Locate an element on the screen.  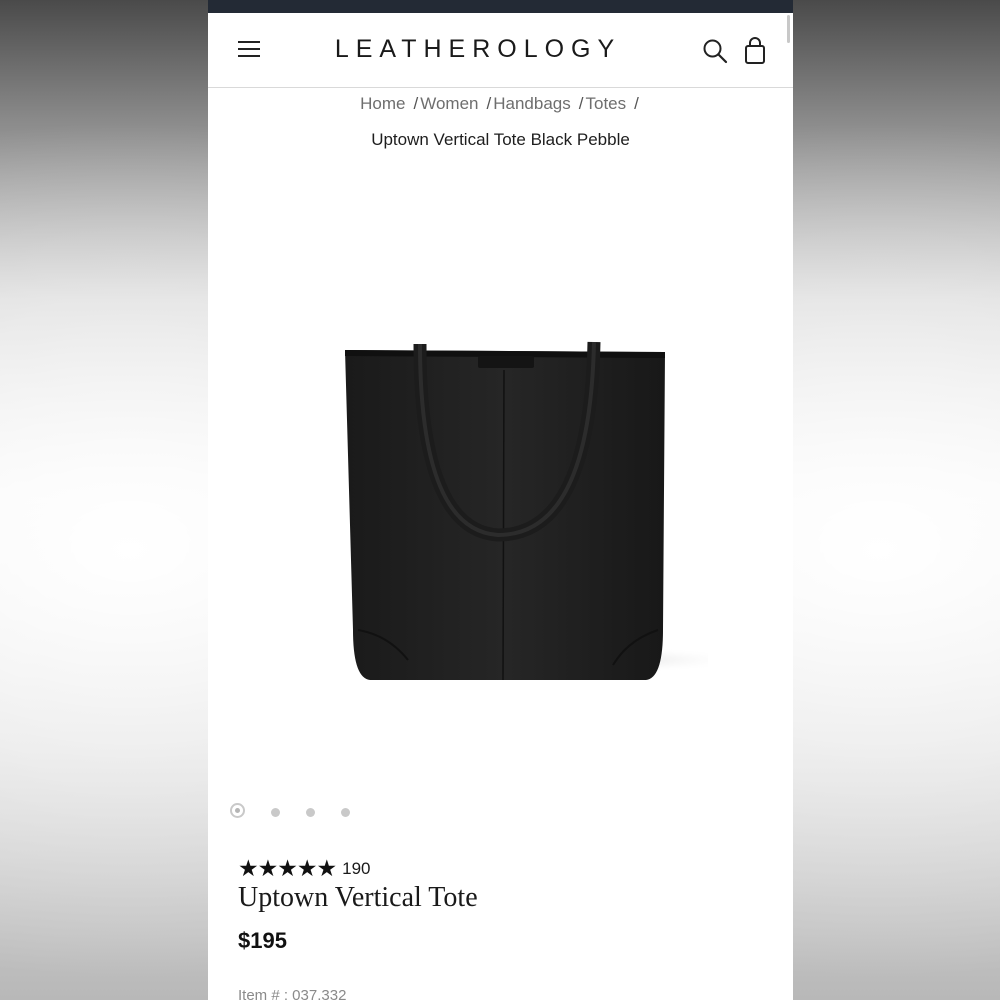
brand-logo: LEATHEROLOGY is located at coordinates (478, 49).